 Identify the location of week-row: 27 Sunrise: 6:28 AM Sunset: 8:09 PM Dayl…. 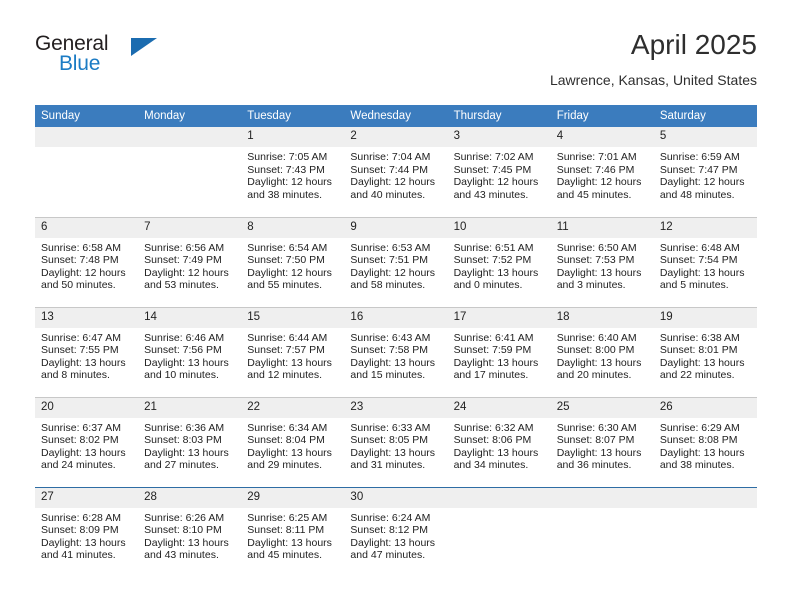
(396, 531).